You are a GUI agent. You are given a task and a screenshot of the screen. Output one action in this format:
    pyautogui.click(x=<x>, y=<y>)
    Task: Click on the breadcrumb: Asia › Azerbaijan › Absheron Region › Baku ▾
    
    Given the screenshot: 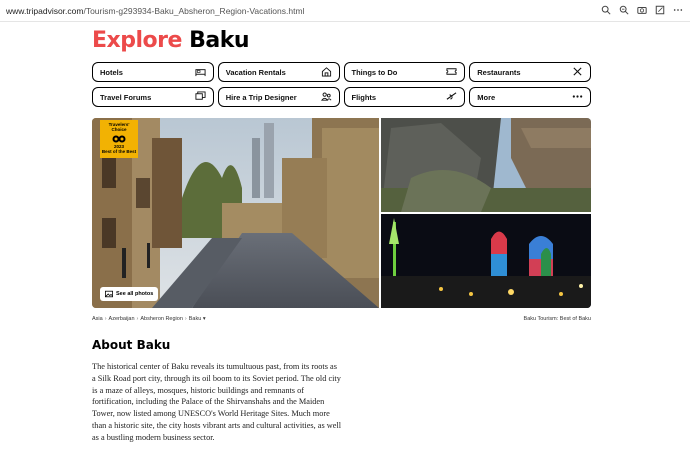 What is the action you would take?
    pyautogui.click(x=149, y=319)
    